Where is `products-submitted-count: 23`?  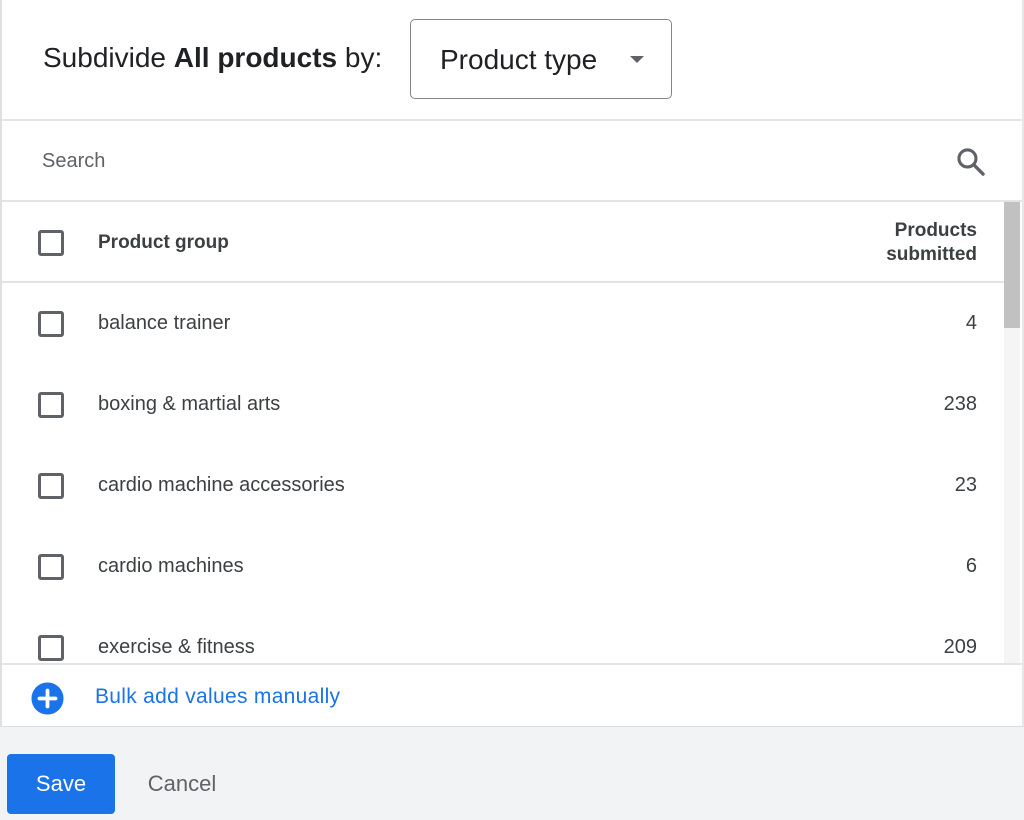 products-submitted-count: 23 is located at coordinates (965, 485).